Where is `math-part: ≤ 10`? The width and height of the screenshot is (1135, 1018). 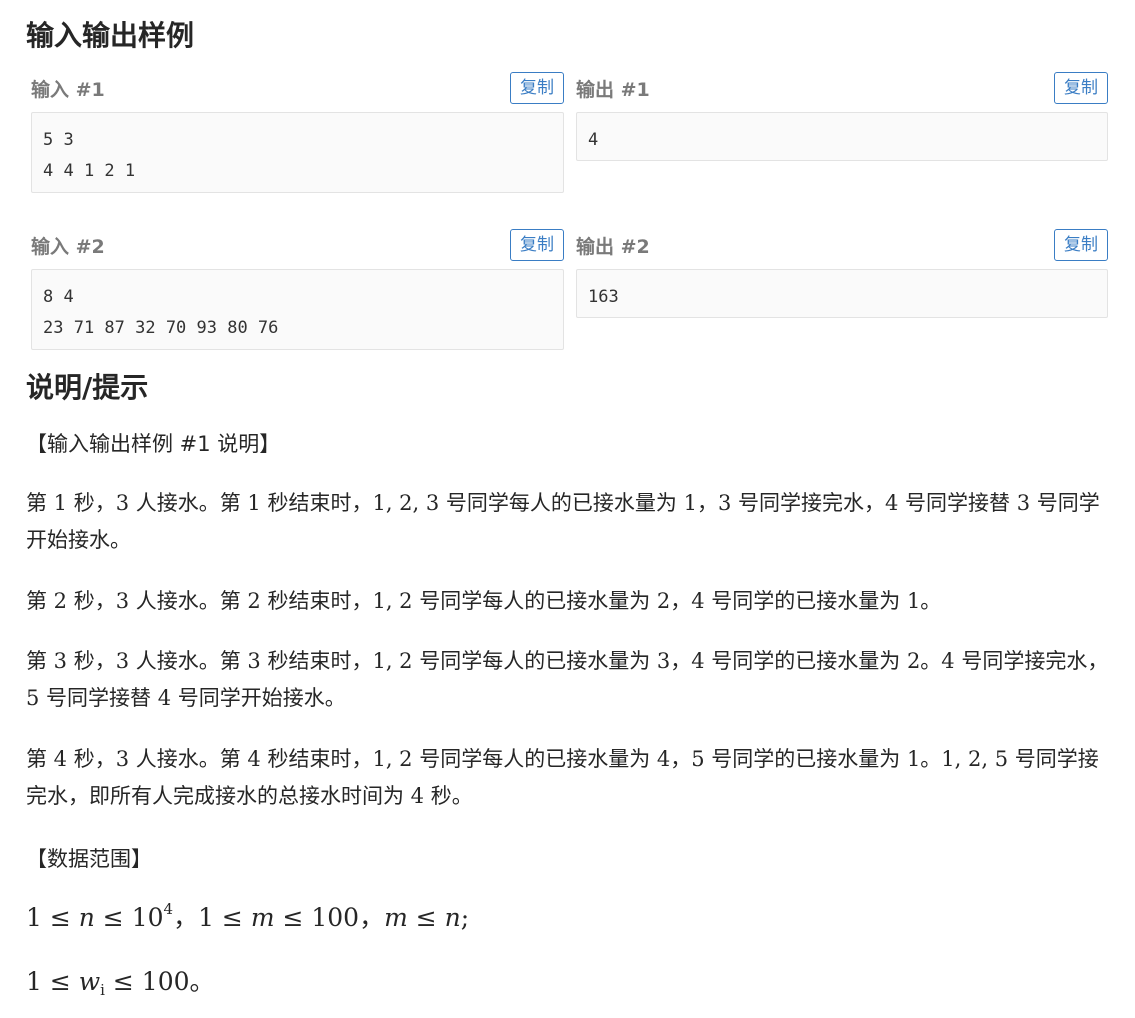 math-part: ≤ 10 is located at coordinates (129, 917).